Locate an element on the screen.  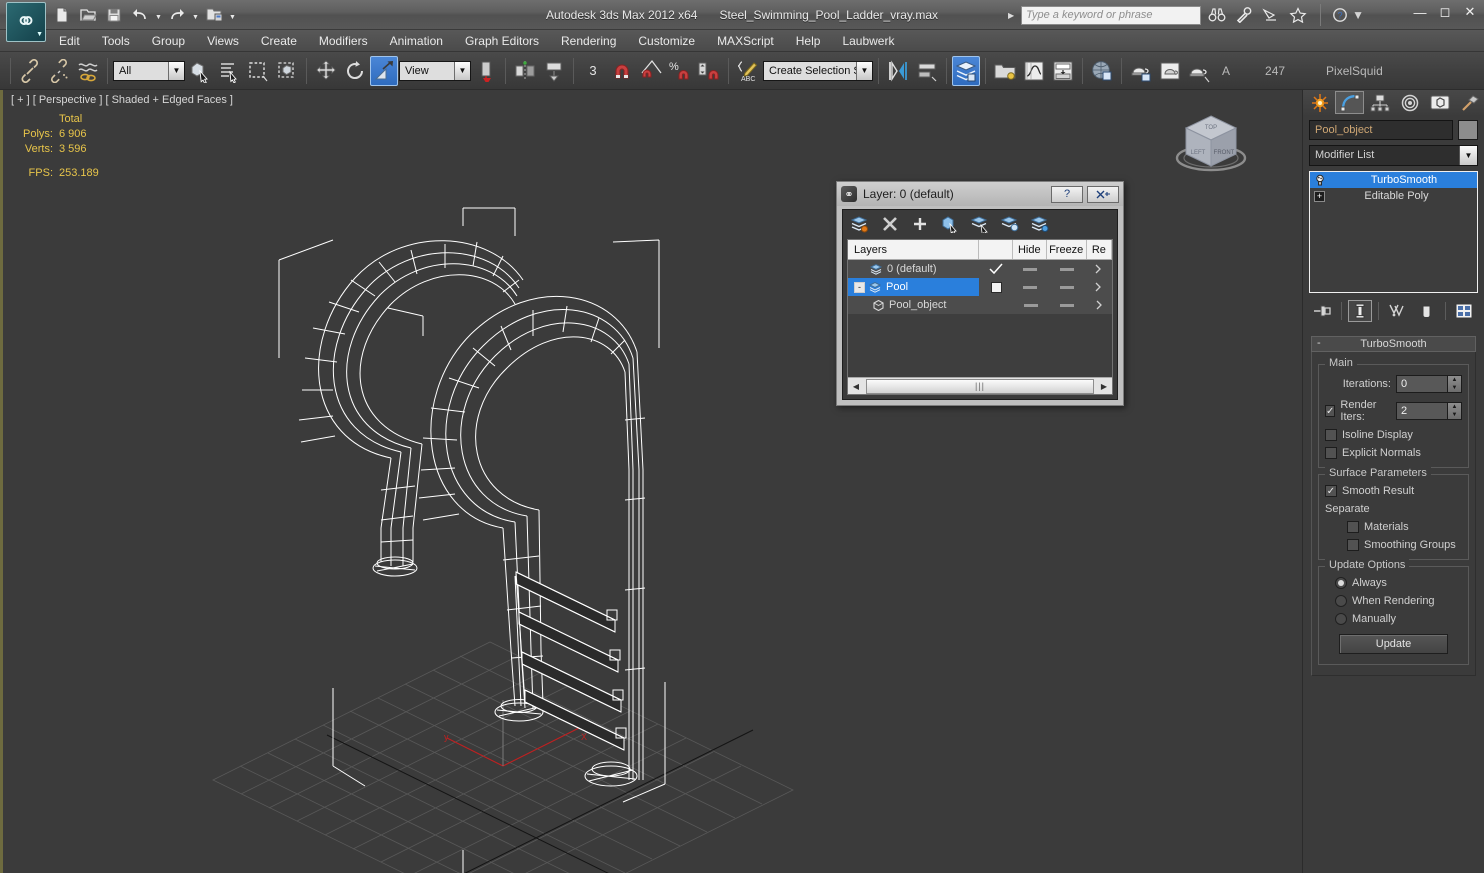
minimize-button: — is located at coordinates (1420, 12).